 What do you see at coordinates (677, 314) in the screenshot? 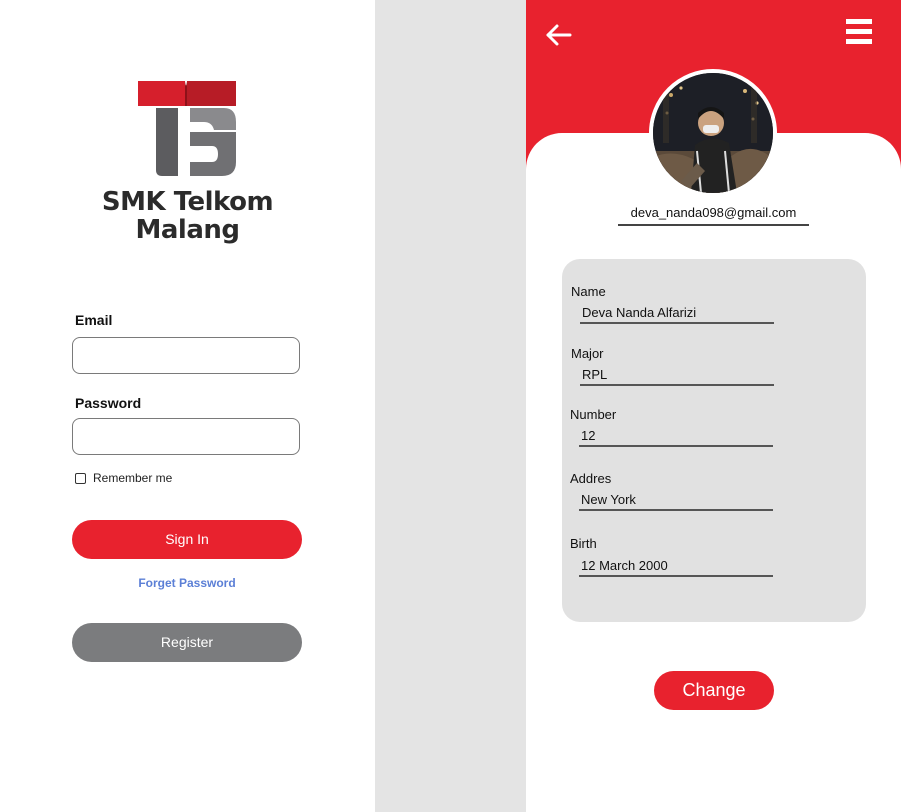
I see `name-value: Deva Nanda Alfarizi` at bounding box center [677, 314].